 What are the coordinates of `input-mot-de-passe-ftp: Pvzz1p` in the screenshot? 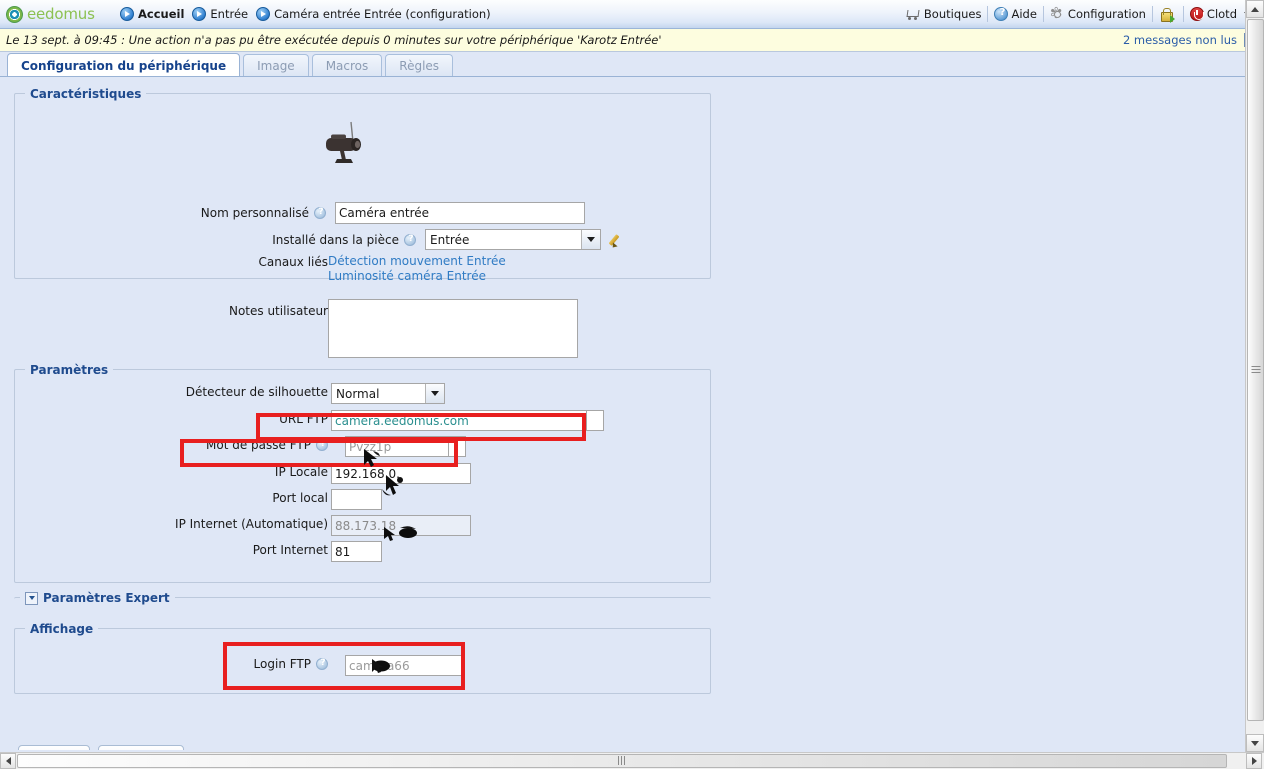 It's located at (397, 446).